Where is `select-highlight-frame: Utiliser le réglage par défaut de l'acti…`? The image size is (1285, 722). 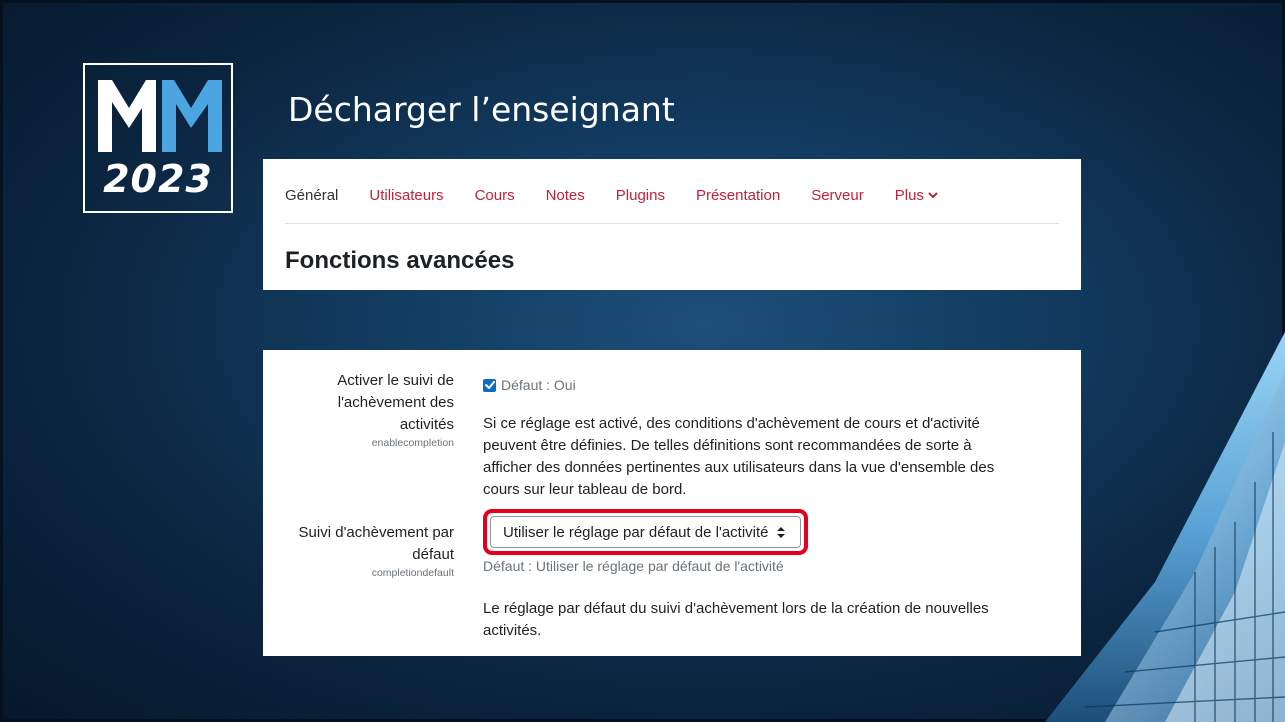 select-highlight-frame: Utiliser le réglage par défaut de l'acti… is located at coordinates (645, 532).